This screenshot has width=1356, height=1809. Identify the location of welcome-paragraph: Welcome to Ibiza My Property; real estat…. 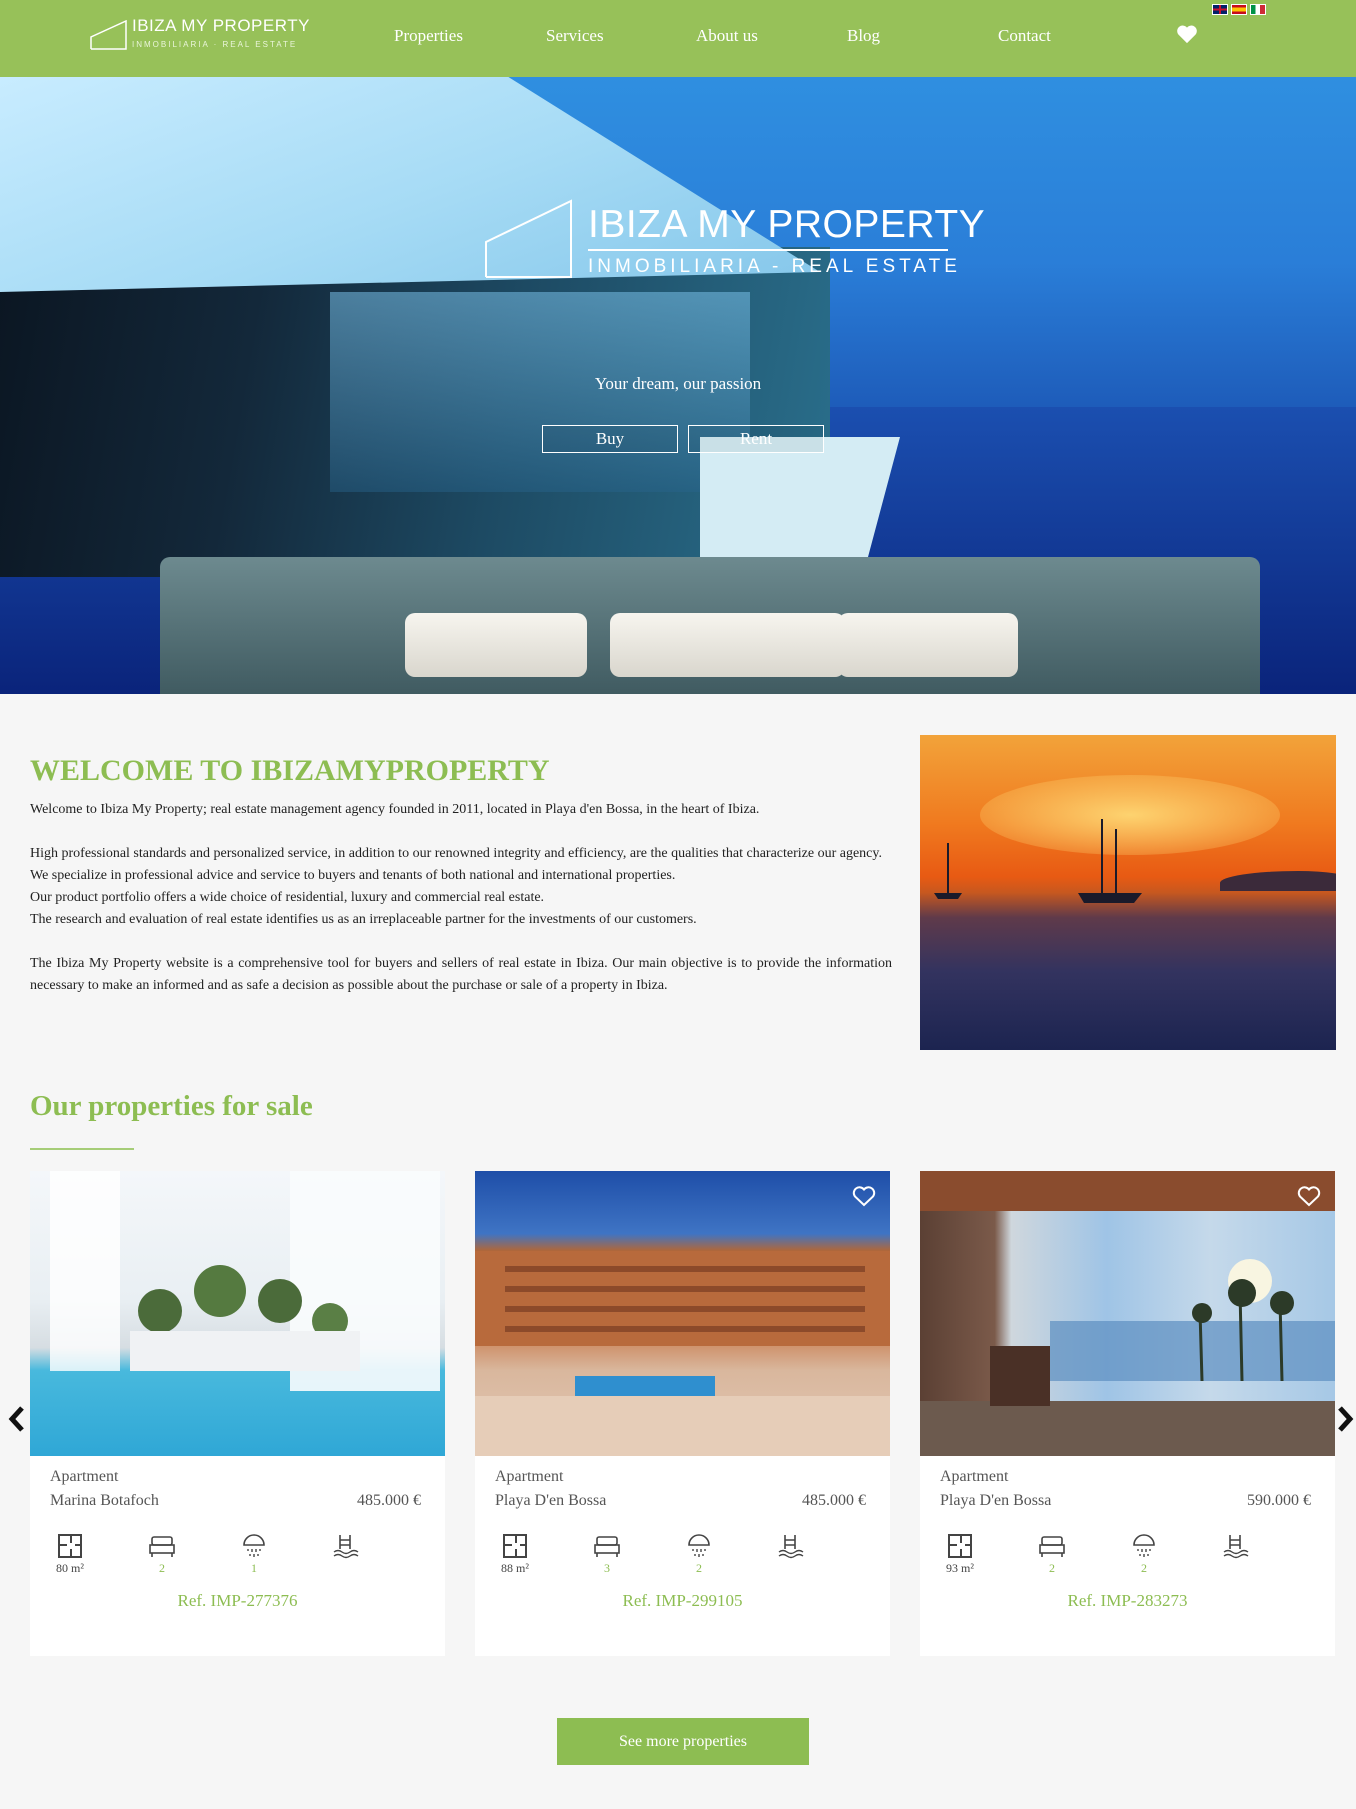
(395, 809).